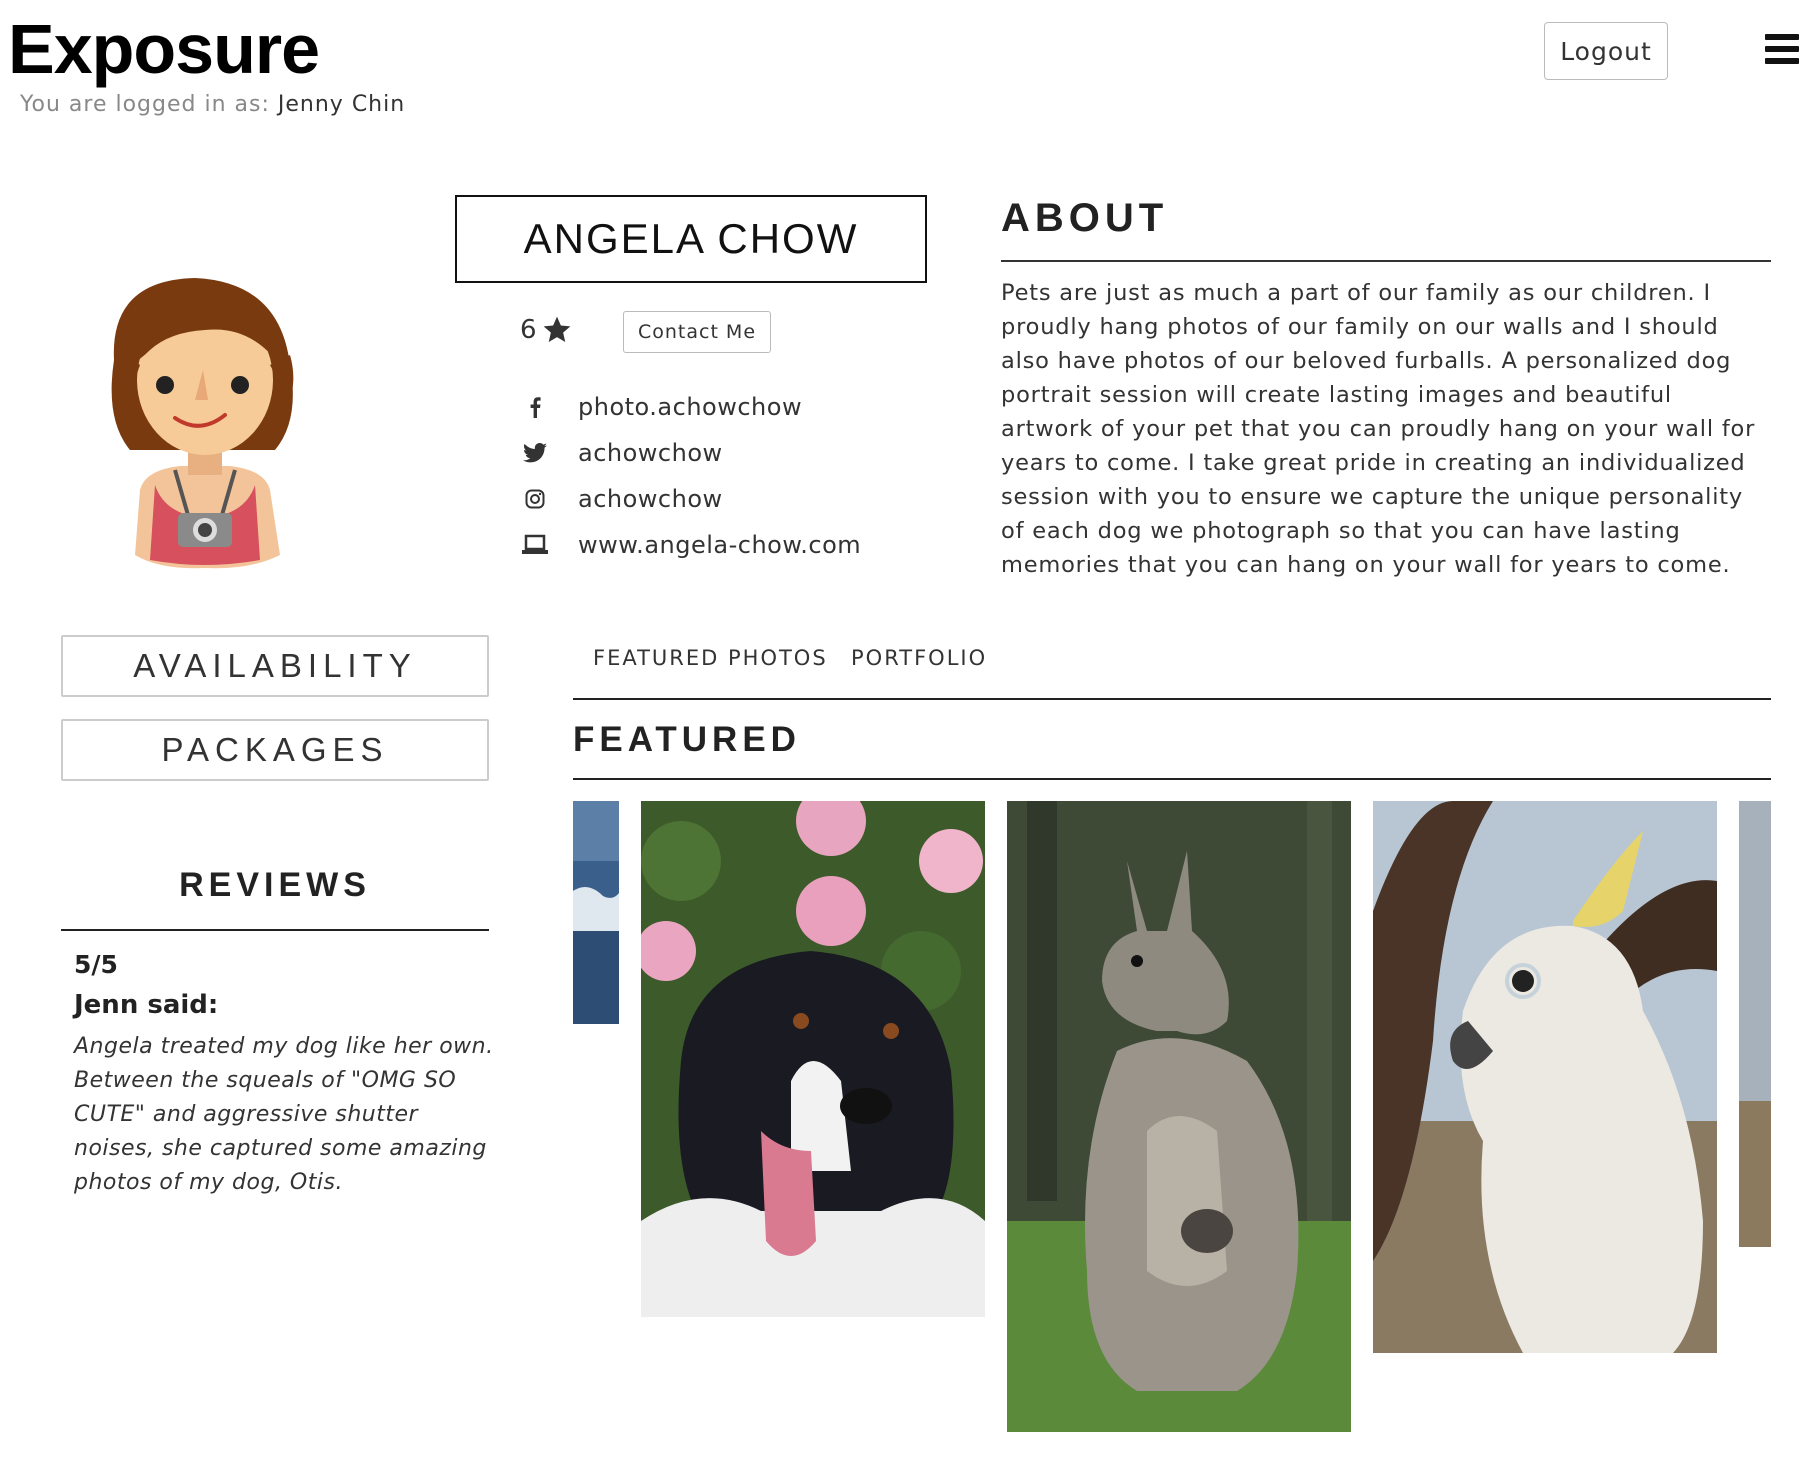 This screenshot has height=1477, width=1808. Describe the element at coordinates (687, 739) in the screenshot. I see `featured-title: FEATURED` at that location.